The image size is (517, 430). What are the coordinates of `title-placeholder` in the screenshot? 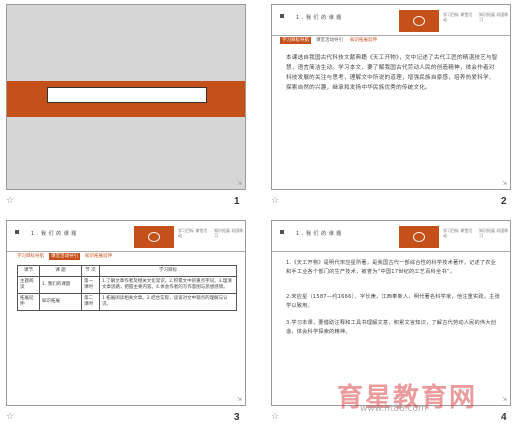 It's located at (127, 95).